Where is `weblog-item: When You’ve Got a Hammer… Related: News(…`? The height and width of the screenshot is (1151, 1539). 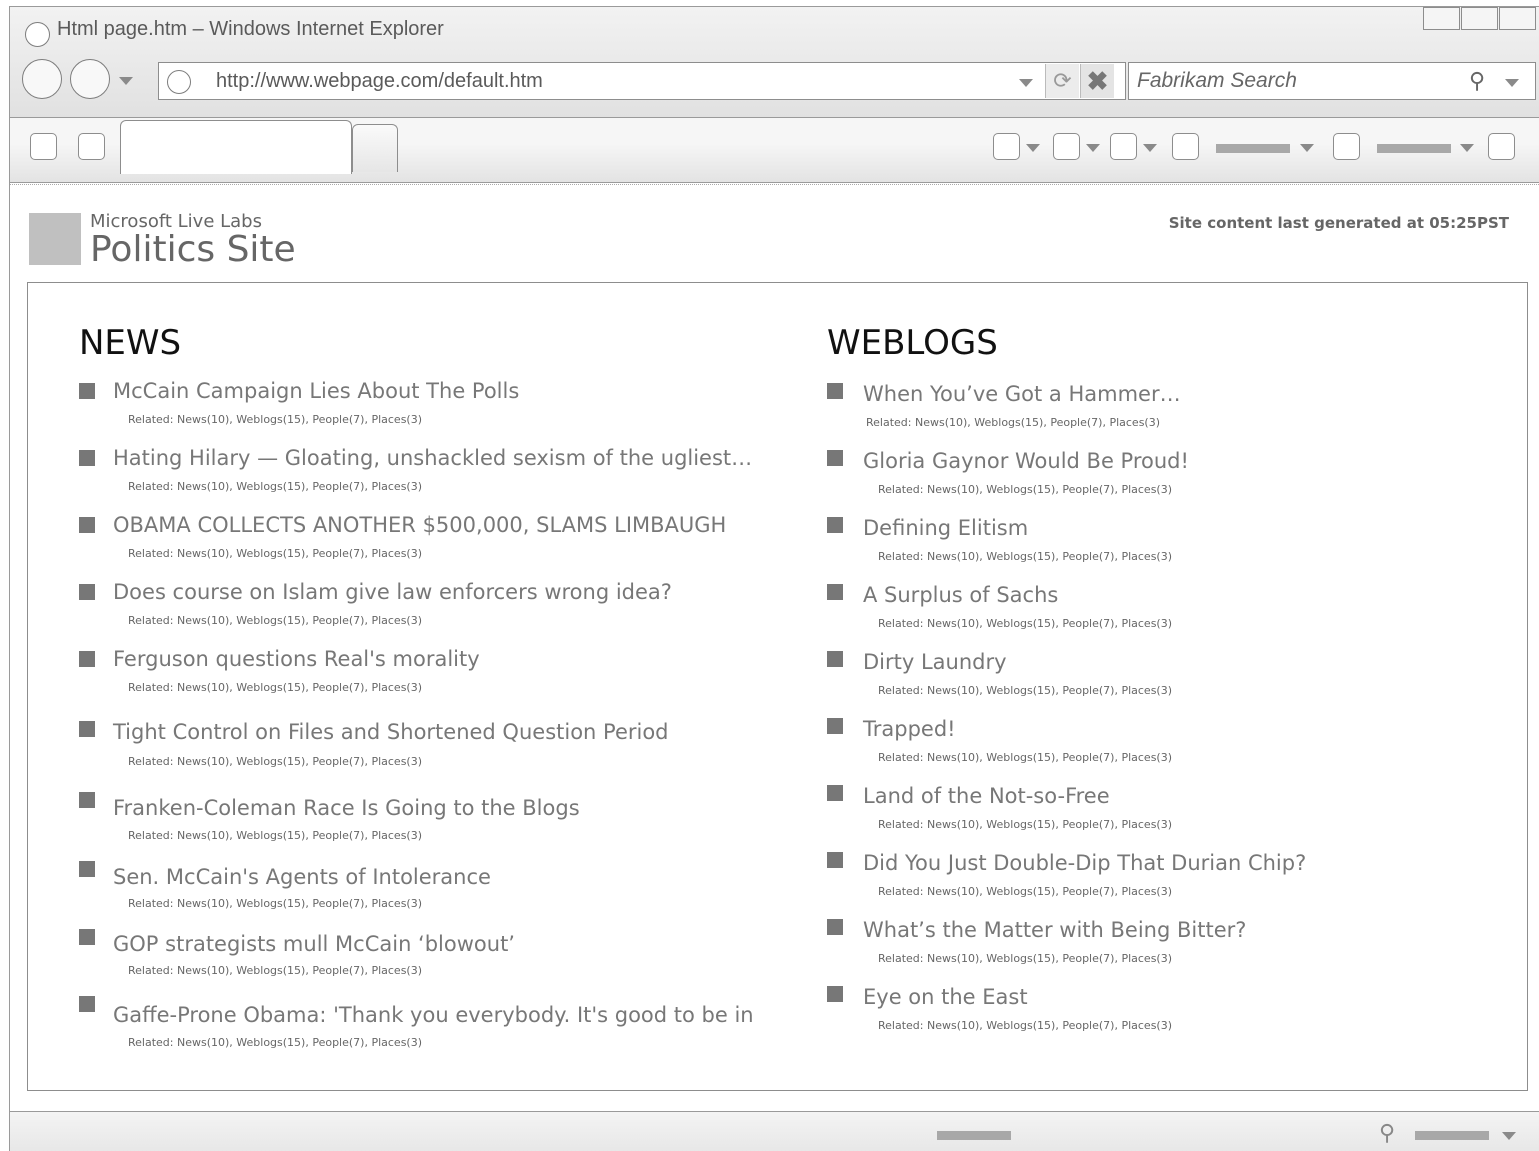 weblog-item: When You’ve Got a Hammer… Related: News(… is located at coordinates (1167, 412).